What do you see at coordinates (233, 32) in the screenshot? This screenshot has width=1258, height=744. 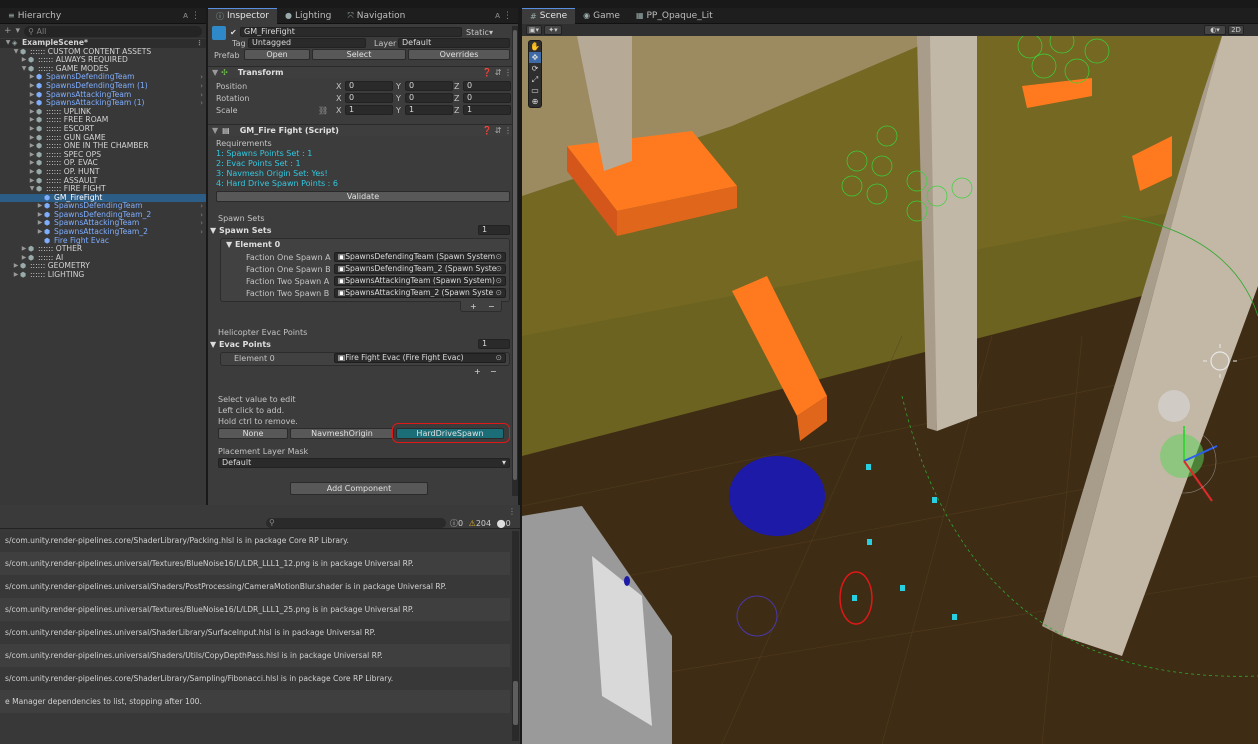 I see `active-checkbox: ✔` at bounding box center [233, 32].